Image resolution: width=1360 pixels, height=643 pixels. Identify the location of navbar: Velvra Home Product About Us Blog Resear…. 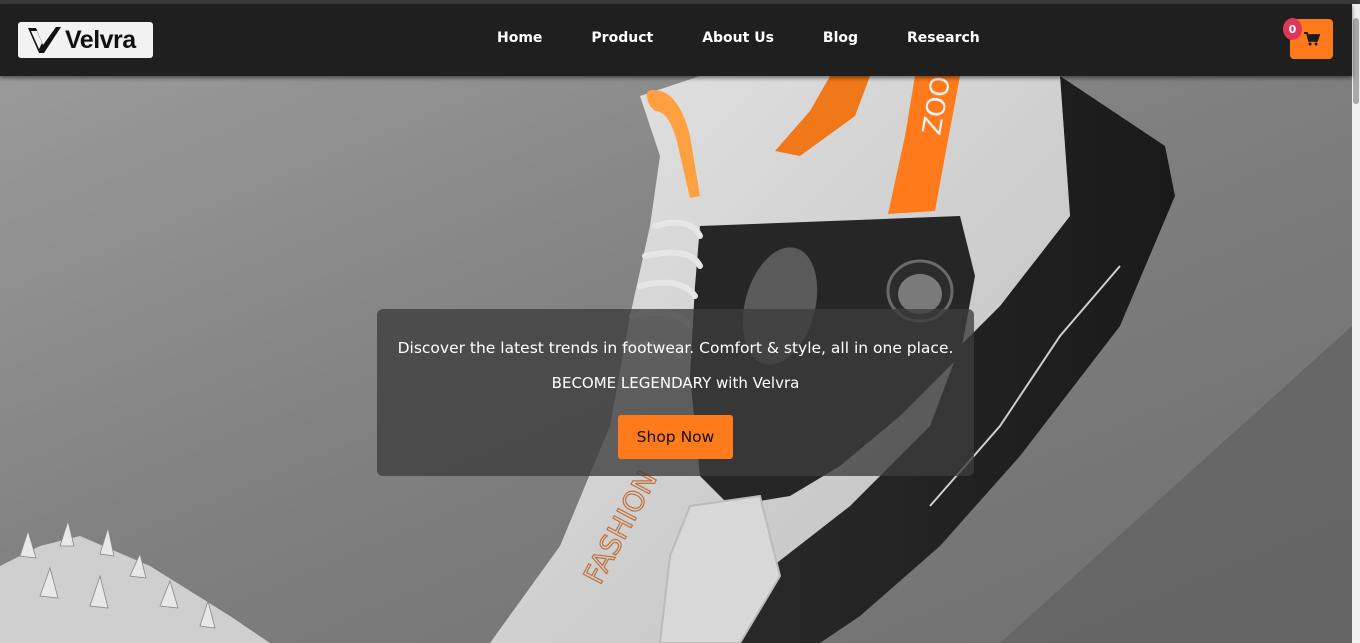
(676, 40).